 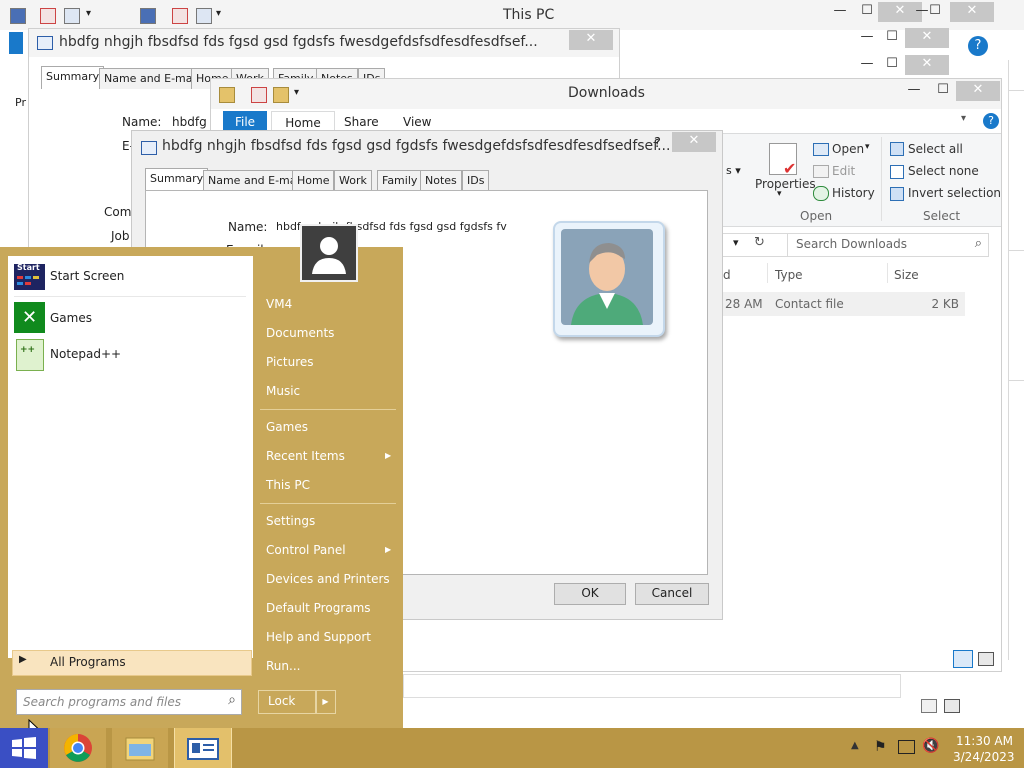 I want to click on show-hidden-icons-button: ▲, so click(x=855, y=745).